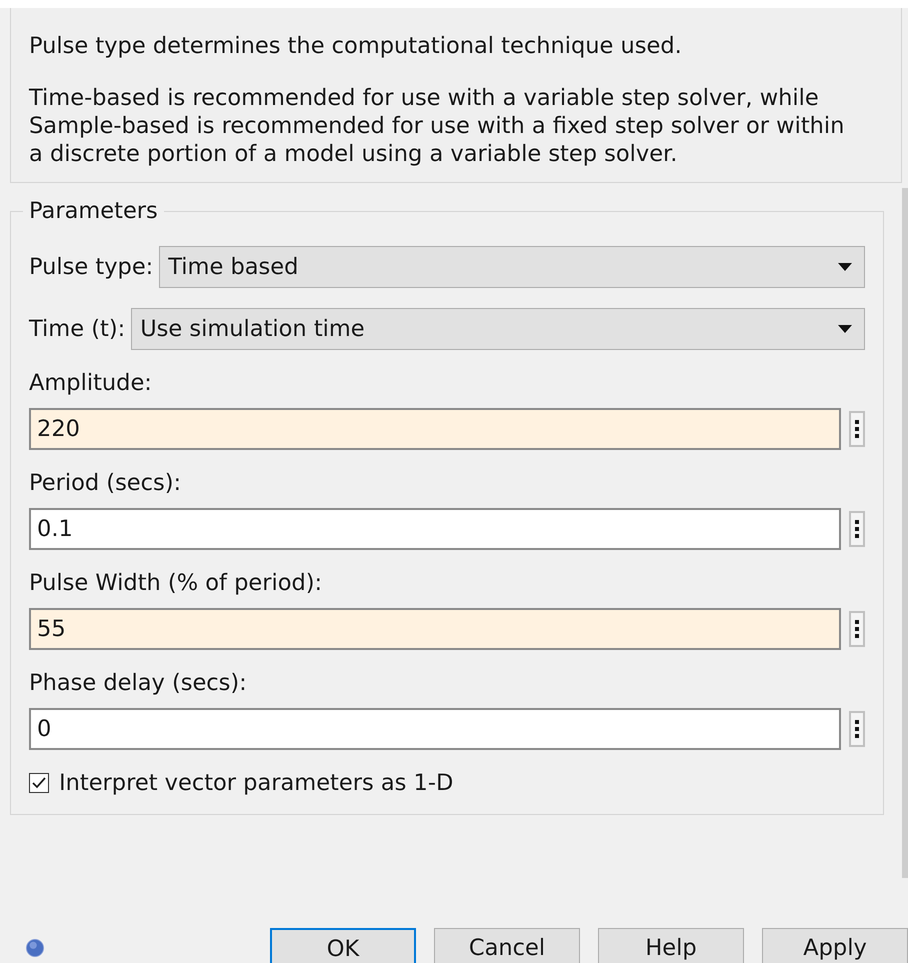  What do you see at coordinates (105, 483) in the screenshot?
I see `field-label: Period (secs):` at bounding box center [105, 483].